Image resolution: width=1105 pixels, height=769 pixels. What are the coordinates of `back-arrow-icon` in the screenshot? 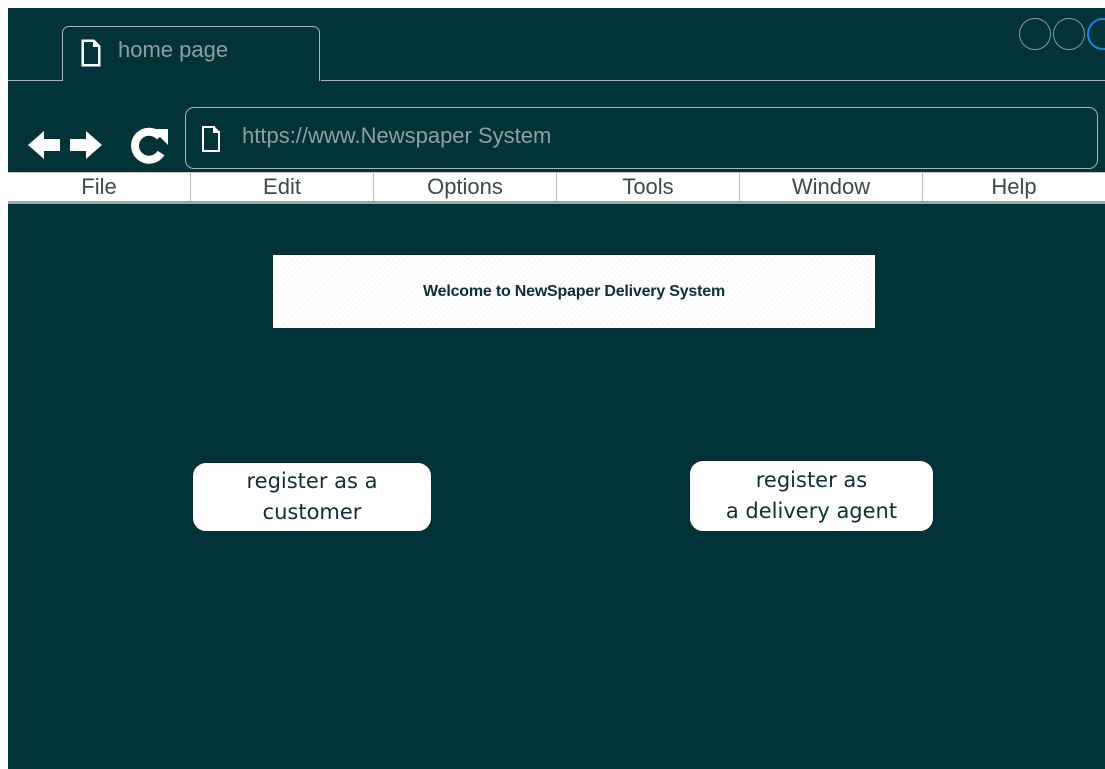 It's located at (44, 145).